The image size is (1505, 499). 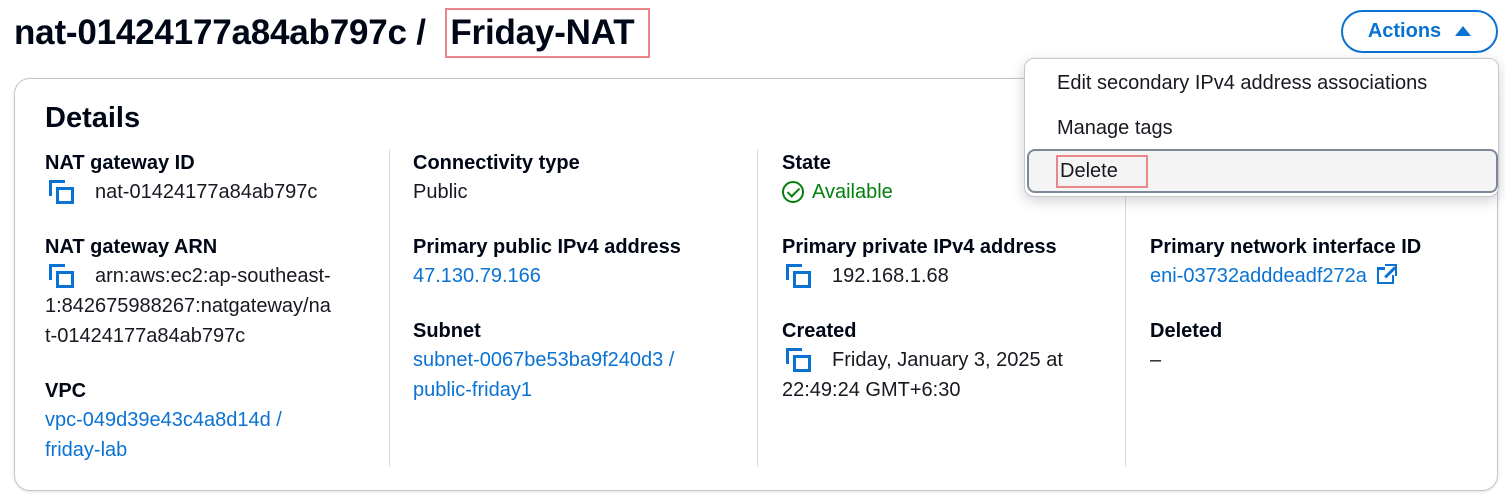 What do you see at coordinates (217, 450) in the screenshot?
I see `vpc-link-line-2: friday-lab` at bounding box center [217, 450].